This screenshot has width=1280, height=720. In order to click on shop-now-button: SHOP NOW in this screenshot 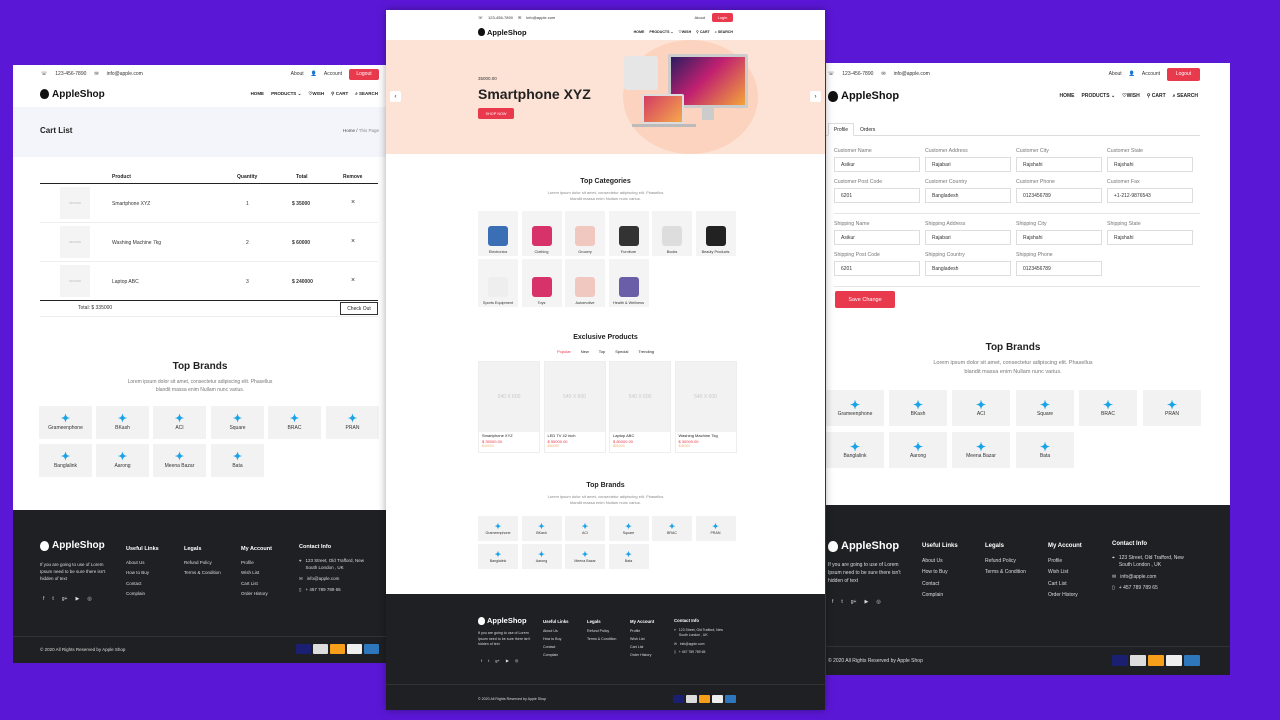, I will do `click(496, 113)`.